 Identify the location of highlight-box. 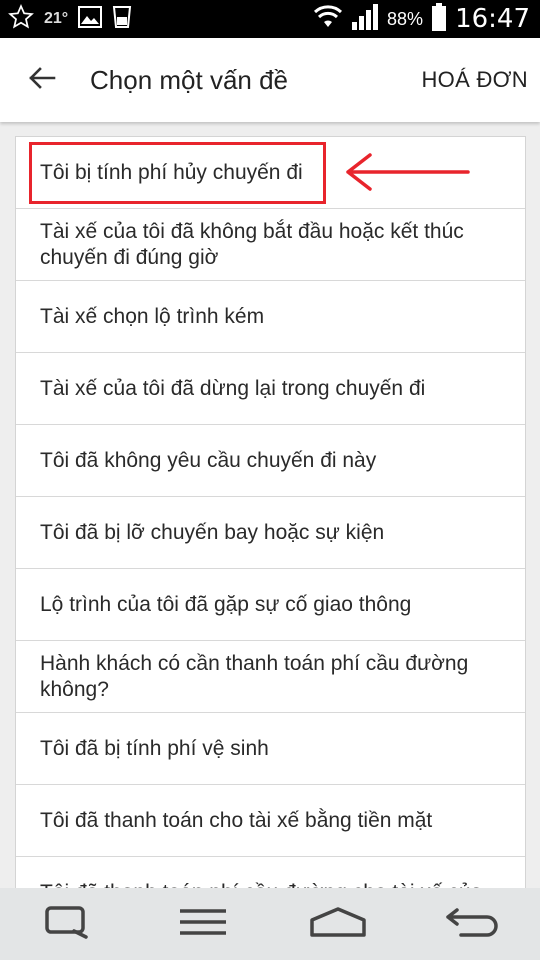
(177, 173).